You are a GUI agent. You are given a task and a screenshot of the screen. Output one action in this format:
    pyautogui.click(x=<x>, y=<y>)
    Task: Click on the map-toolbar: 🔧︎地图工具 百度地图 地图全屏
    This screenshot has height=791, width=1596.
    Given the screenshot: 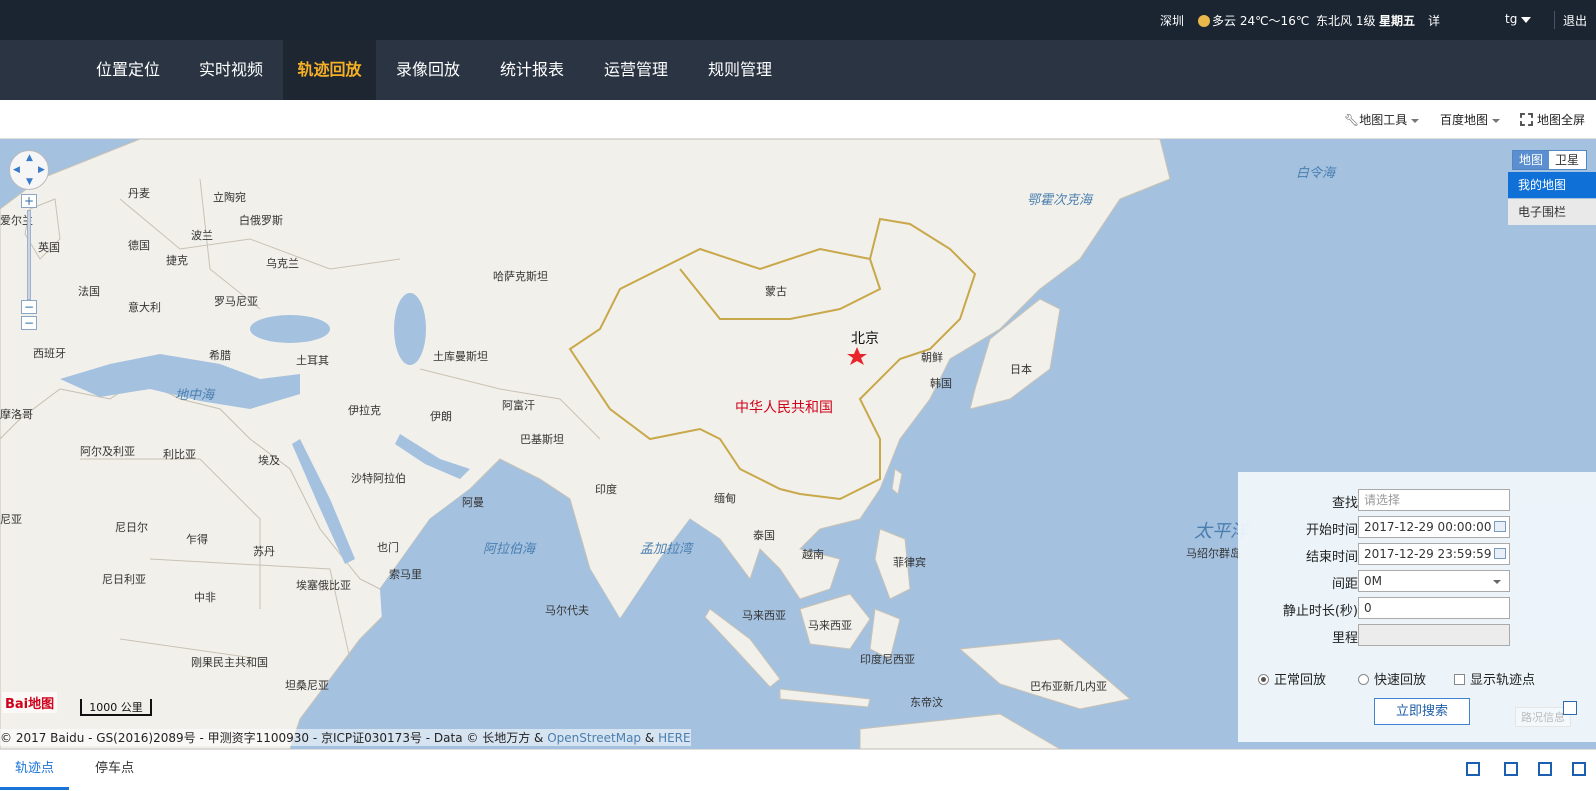 What is the action you would take?
    pyautogui.click(x=798, y=119)
    